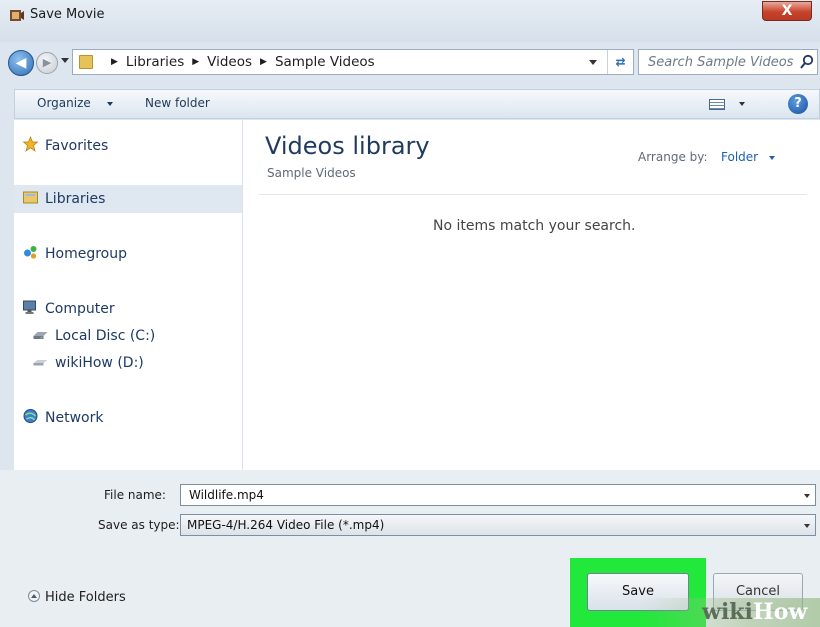 Image resolution: width=820 pixels, height=627 pixels. I want to click on save-as-type-label: Save as type:, so click(139, 525).